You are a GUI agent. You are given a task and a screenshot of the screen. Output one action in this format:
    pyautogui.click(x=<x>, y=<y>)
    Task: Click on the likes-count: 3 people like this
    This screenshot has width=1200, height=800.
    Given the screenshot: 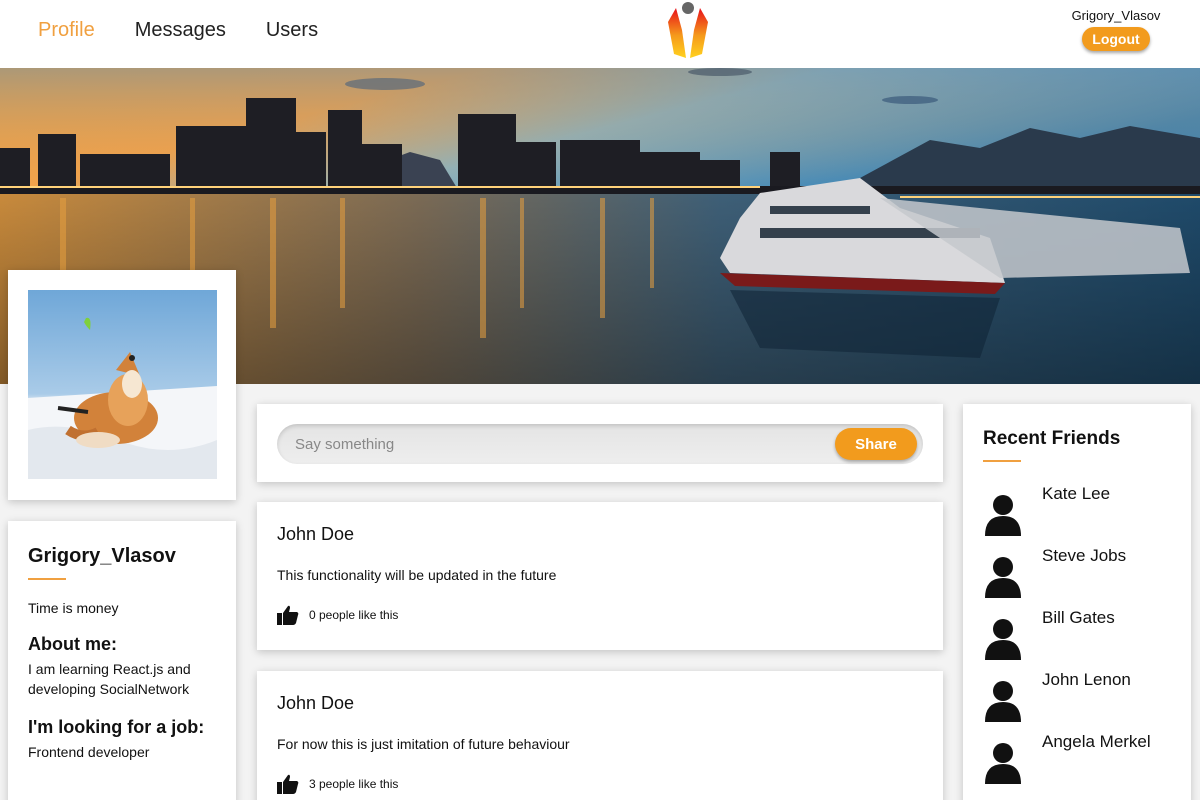 What is the action you would take?
    pyautogui.click(x=354, y=784)
    